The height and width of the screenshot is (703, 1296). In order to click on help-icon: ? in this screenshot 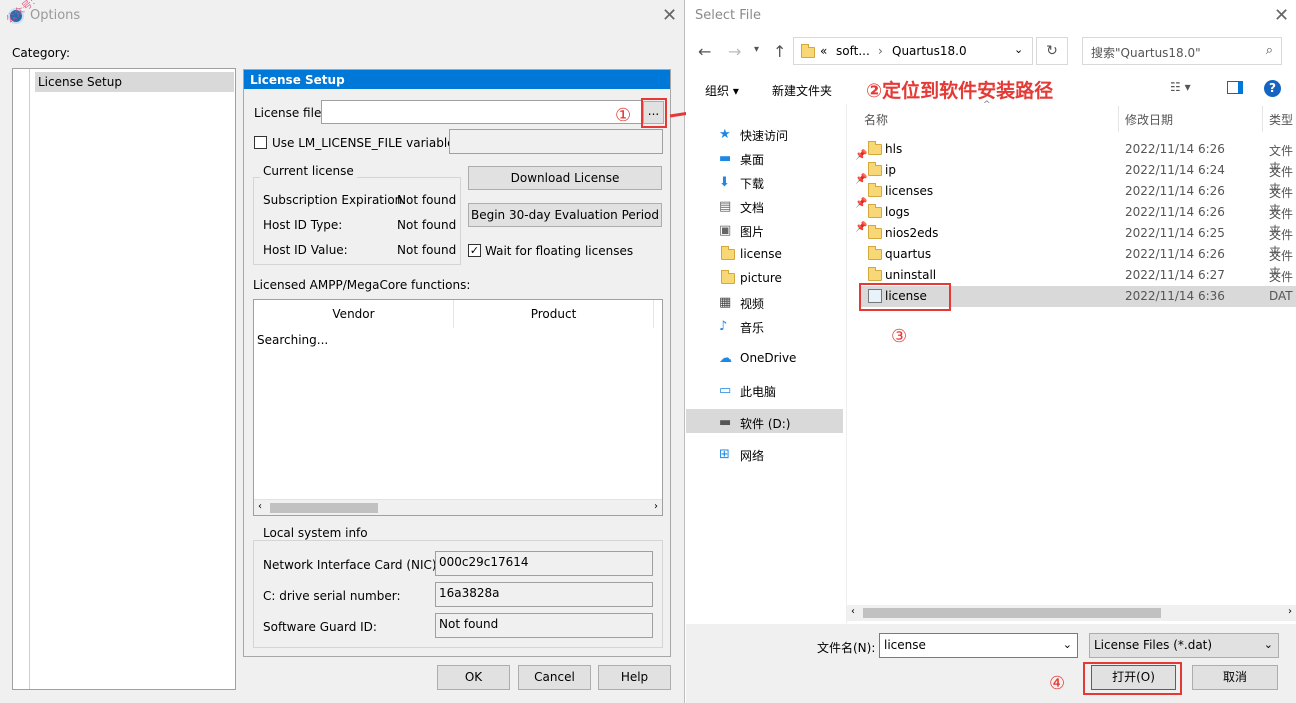, I will do `click(1272, 88)`.